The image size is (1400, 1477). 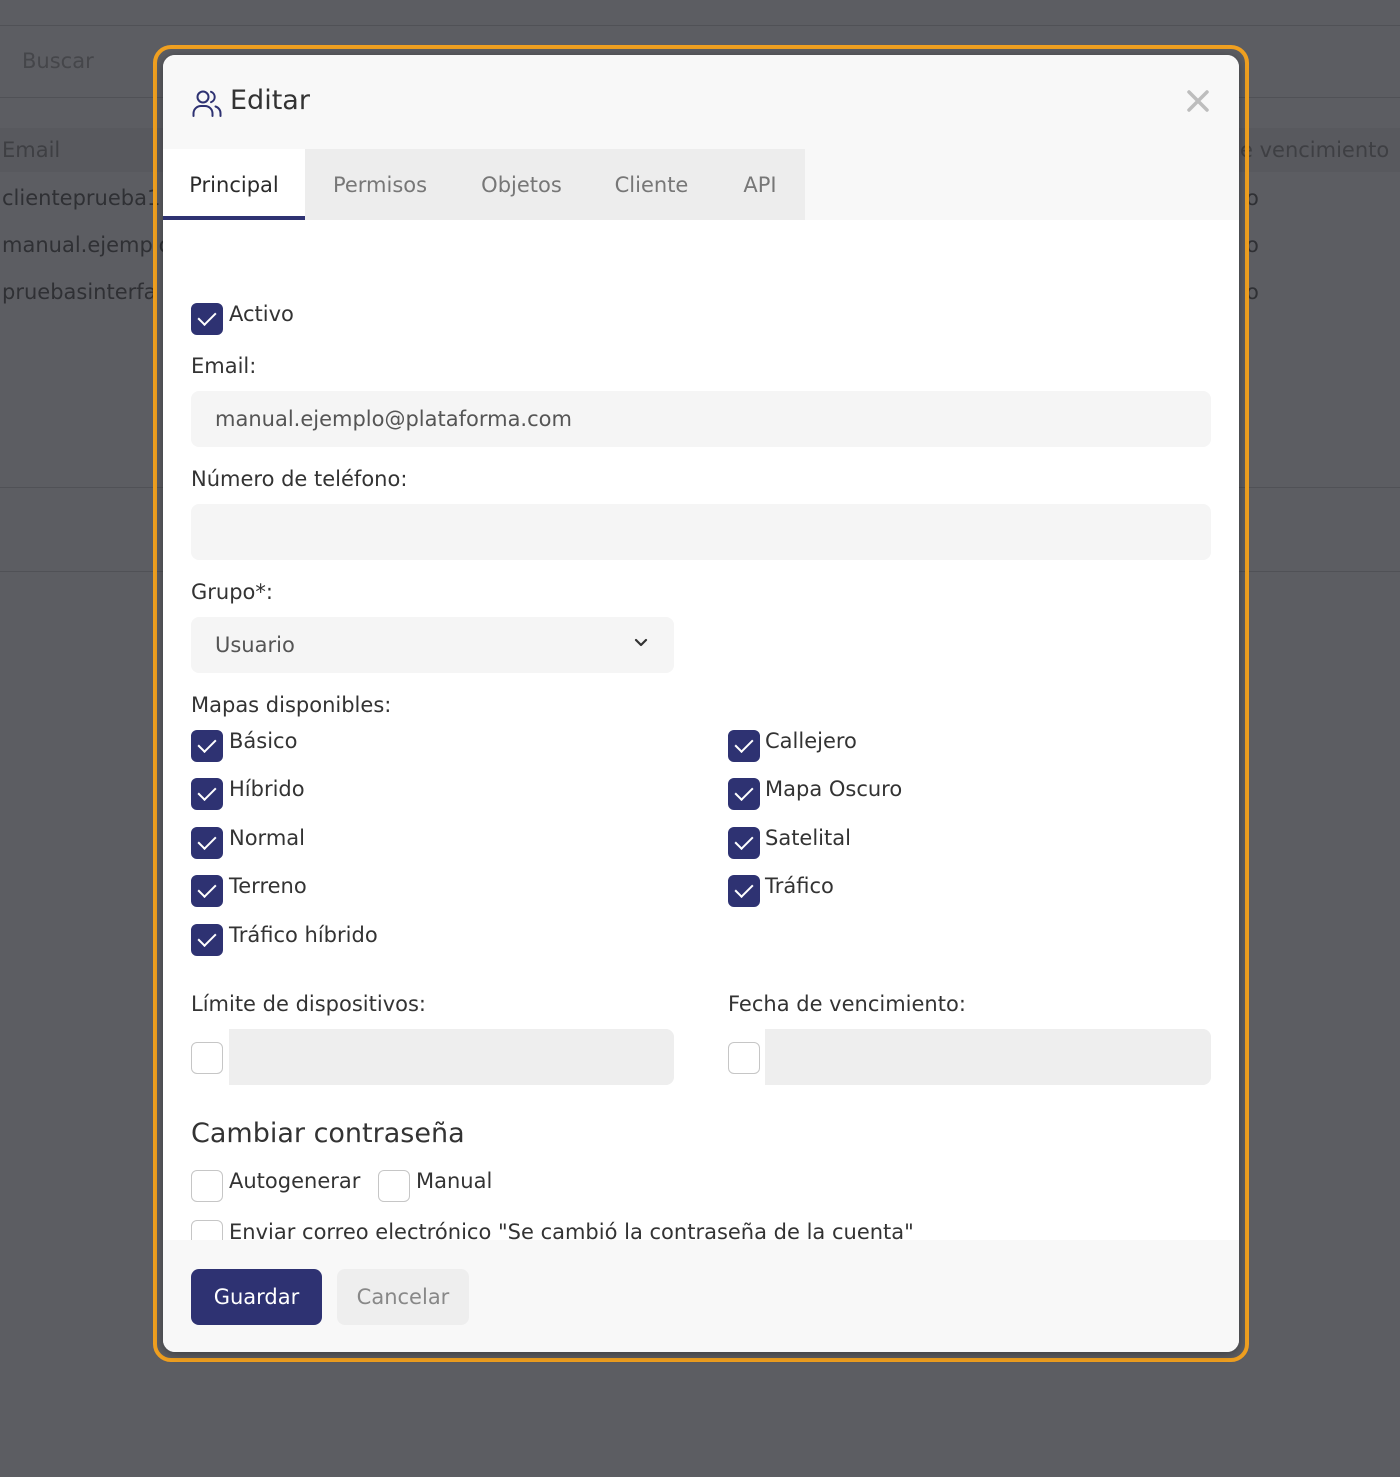 I want to click on chevron-down-icon, so click(x=641, y=642).